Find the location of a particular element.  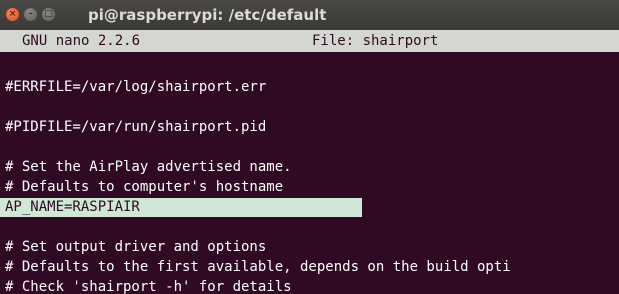

editor-line: # Set output driver and options is located at coordinates (135, 247).